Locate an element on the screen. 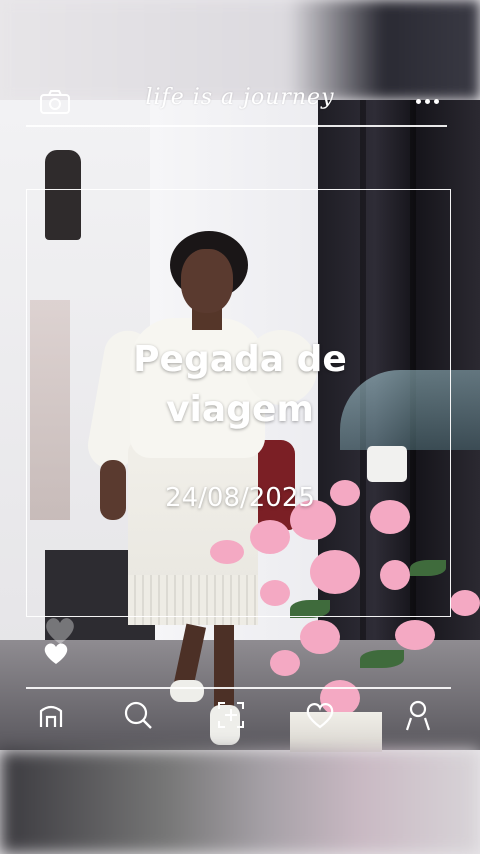 This screenshot has height=854, width=480. headline-line-2: viagem is located at coordinates (240, 409).